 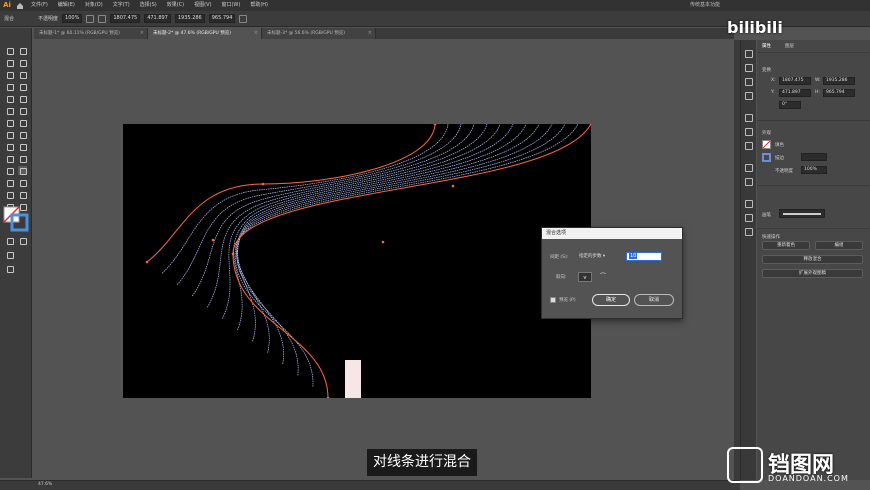 What do you see at coordinates (22, 62) in the screenshot?
I see `lasso-tool-icon` at bounding box center [22, 62].